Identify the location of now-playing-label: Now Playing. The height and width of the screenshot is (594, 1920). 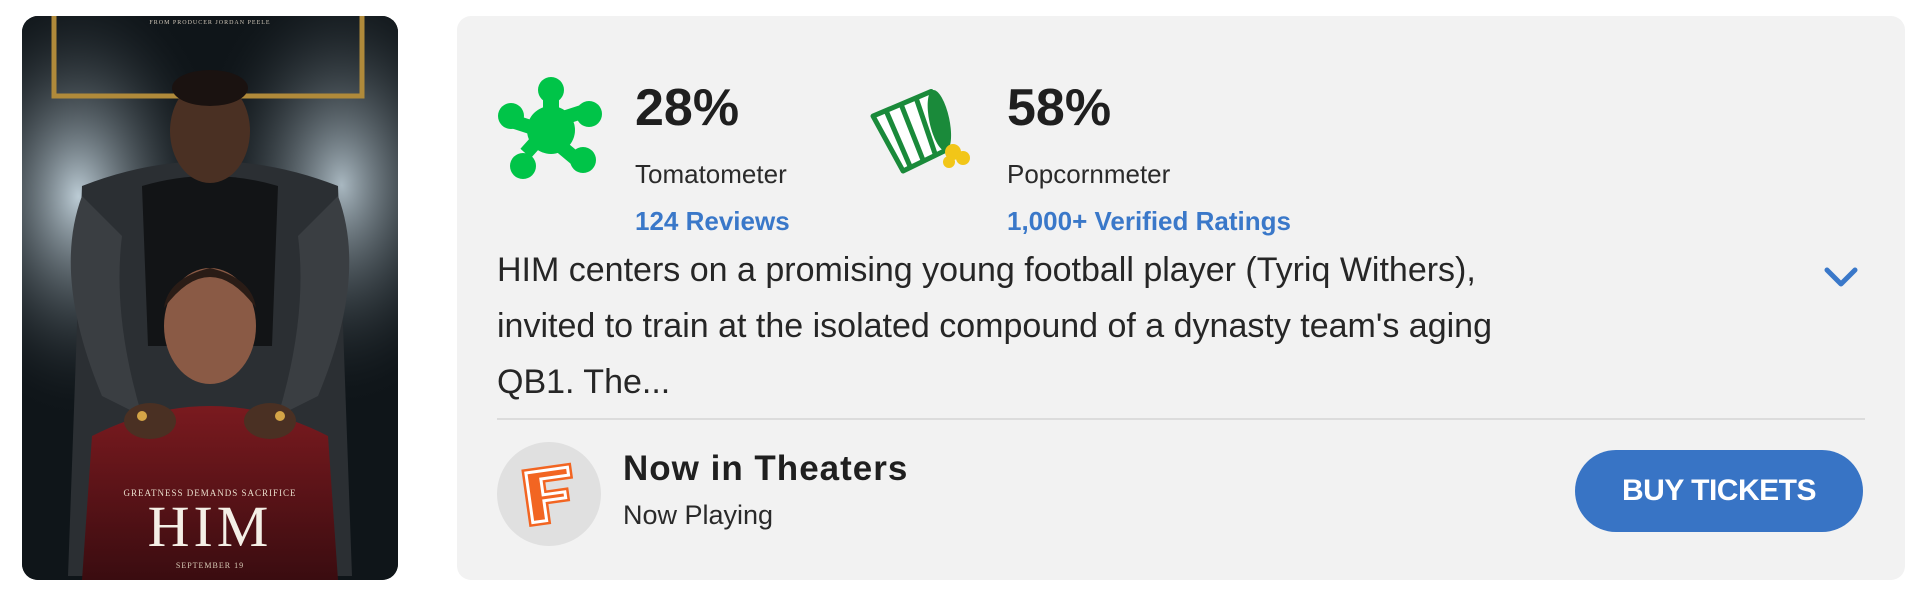
(698, 515).